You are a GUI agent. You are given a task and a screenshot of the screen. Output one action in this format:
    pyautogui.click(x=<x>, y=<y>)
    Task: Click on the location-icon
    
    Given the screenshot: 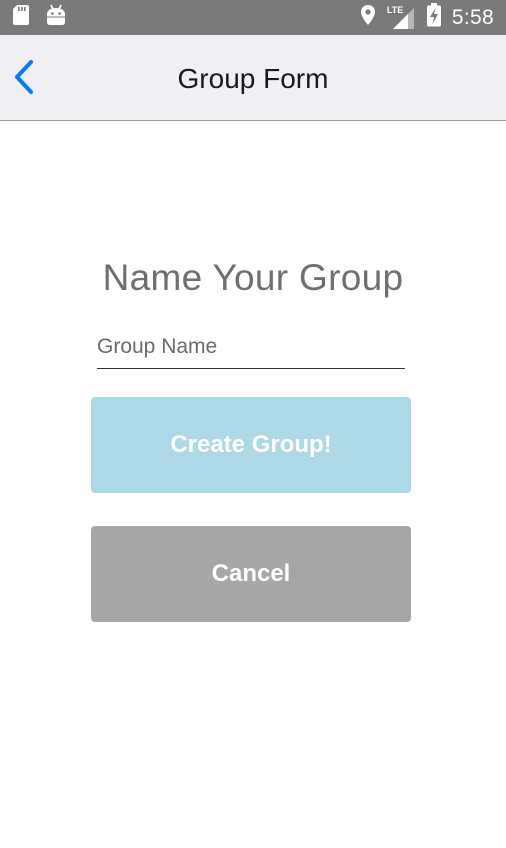 What is the action you would take?
    pyautogui.click(x=368, y=17)
    